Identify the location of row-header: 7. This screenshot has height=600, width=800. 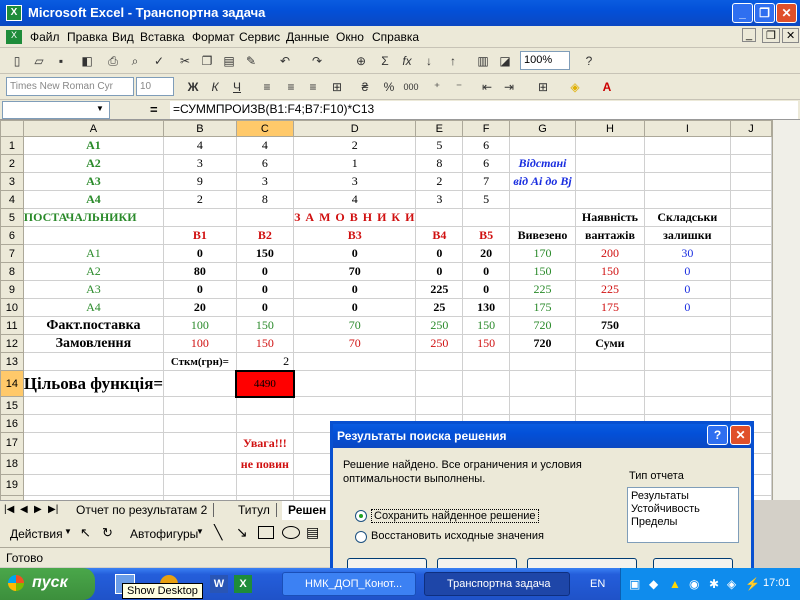
(12, 253).